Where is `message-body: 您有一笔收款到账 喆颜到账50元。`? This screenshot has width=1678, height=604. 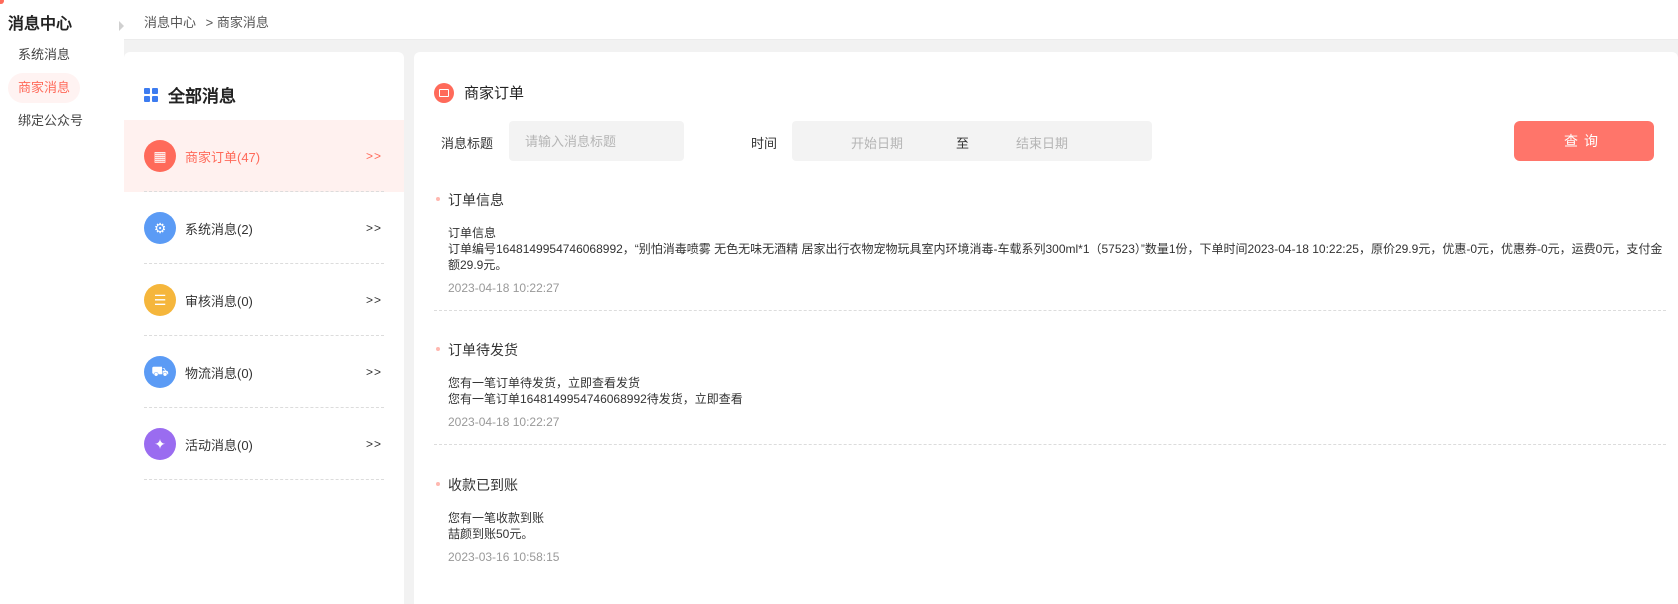 message-body: 您有一笔收款到账 喆颜到账50元。 is located at coordinates (1050, 526).